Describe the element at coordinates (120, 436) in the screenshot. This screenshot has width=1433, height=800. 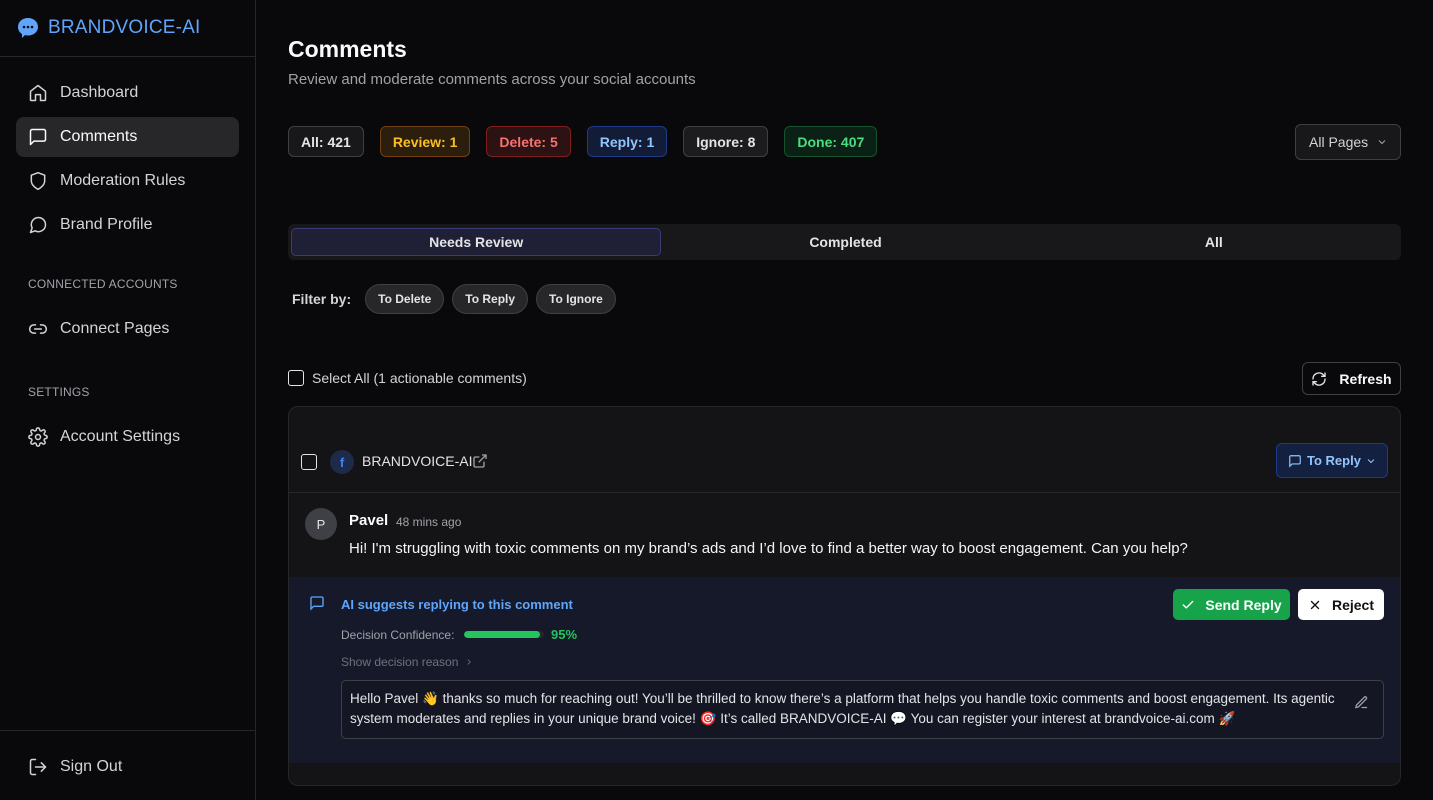
I see `sidebar-item-label: Account Settings` at that location.